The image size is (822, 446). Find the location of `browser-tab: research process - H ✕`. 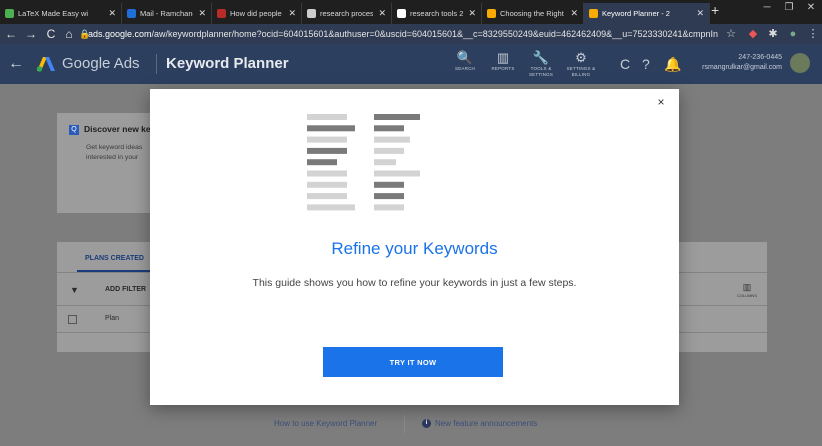

browser-tab: research process - H ✕ is located at coordinates (347, 13).